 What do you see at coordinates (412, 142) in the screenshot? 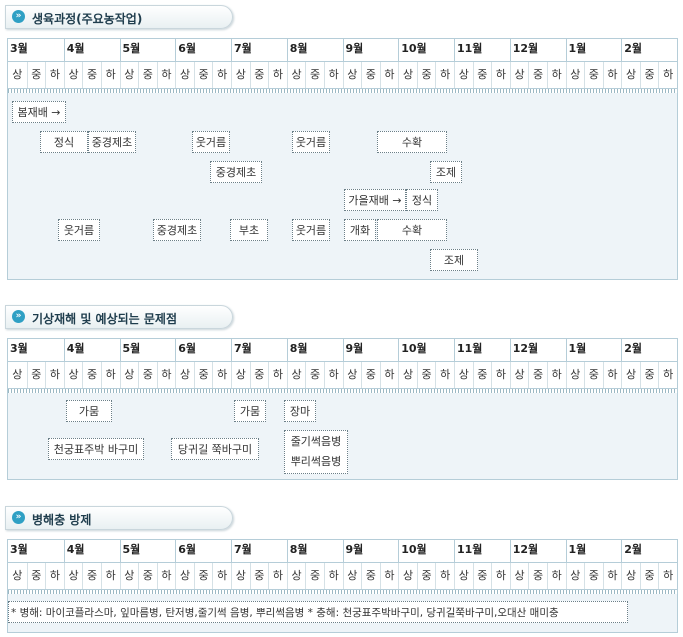
I see `task-box: 수확` at bounding box center [412, 142].